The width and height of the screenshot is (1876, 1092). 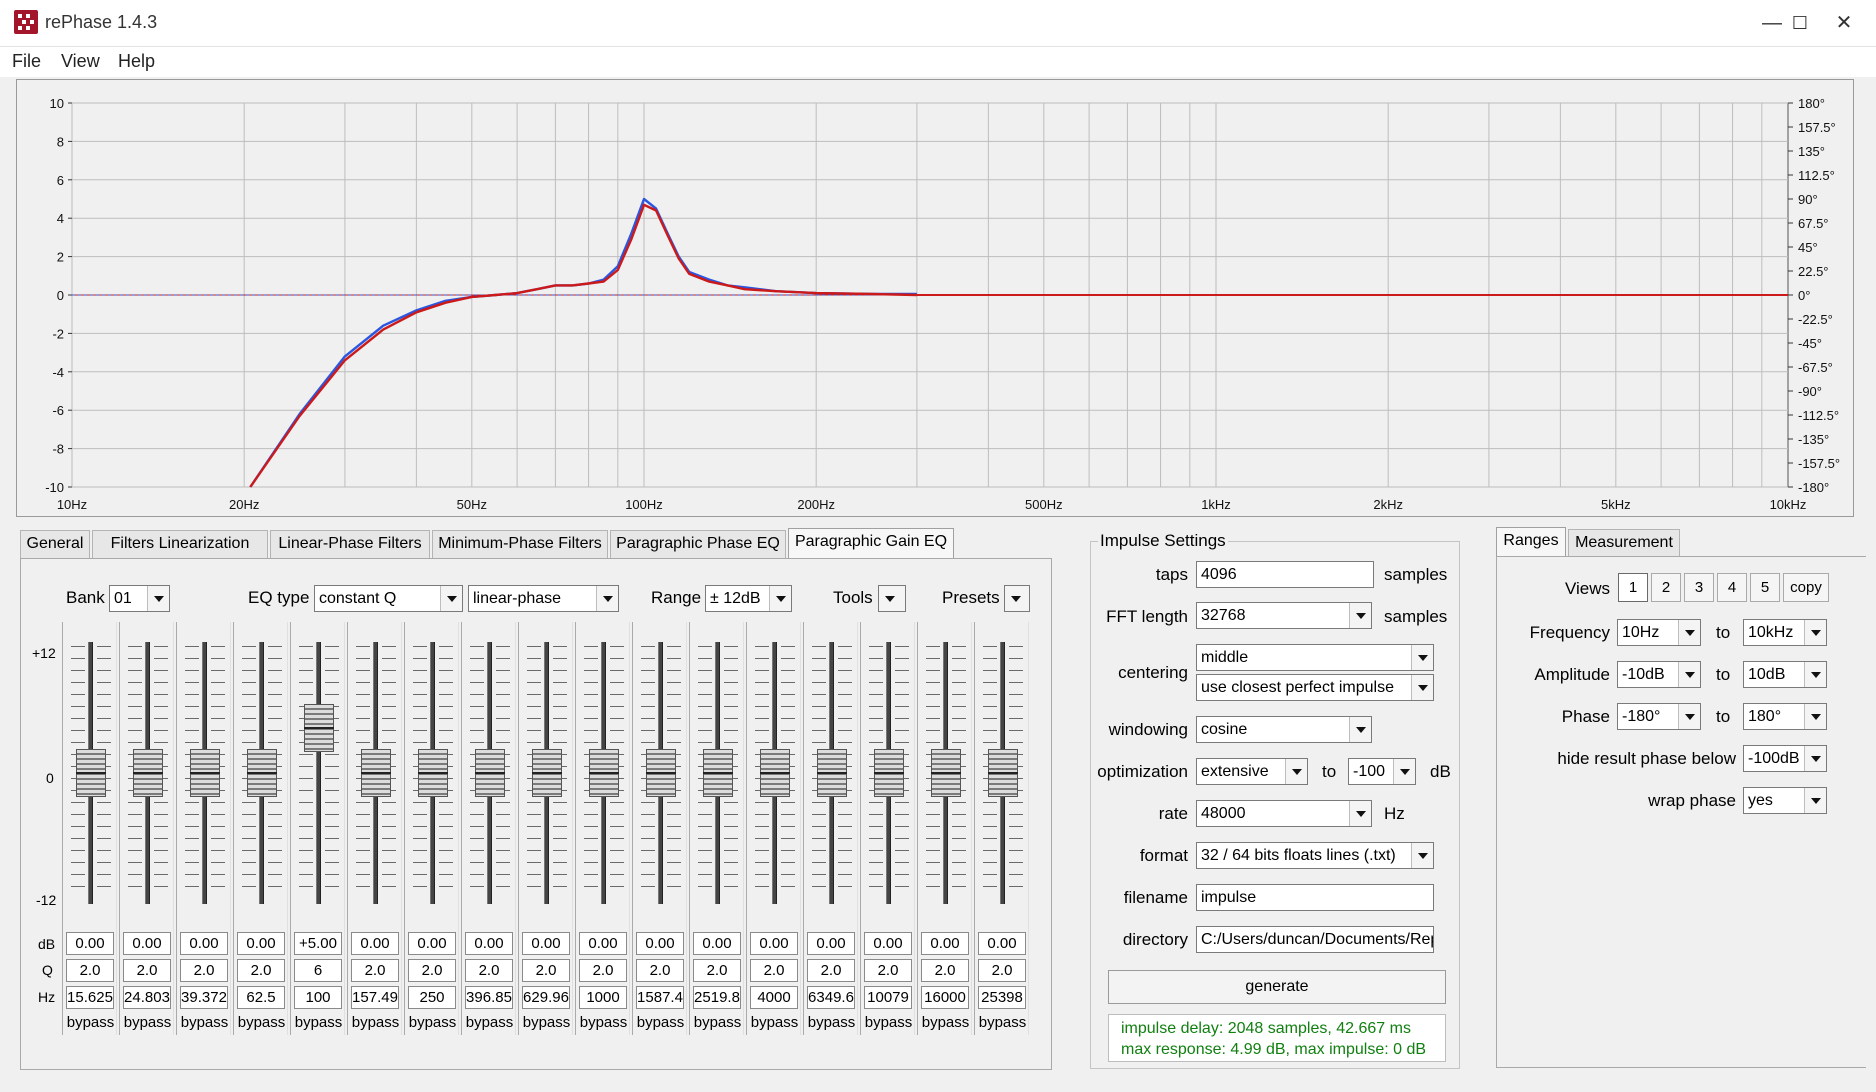 What do you see at coordinates (55, 544) in the screenshot?
I see `tab-general: General` at bounding box center [55, 544].